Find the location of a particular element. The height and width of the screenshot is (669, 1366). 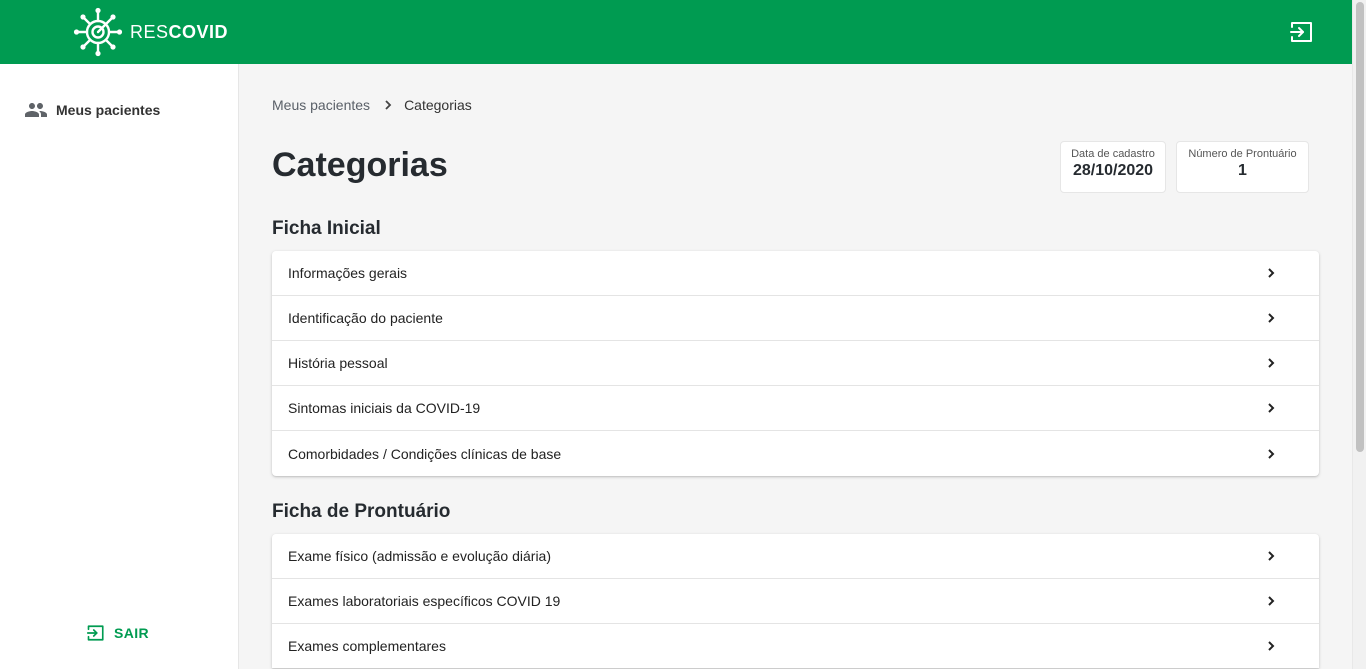

people-icon is located at coordinates (36, 110).